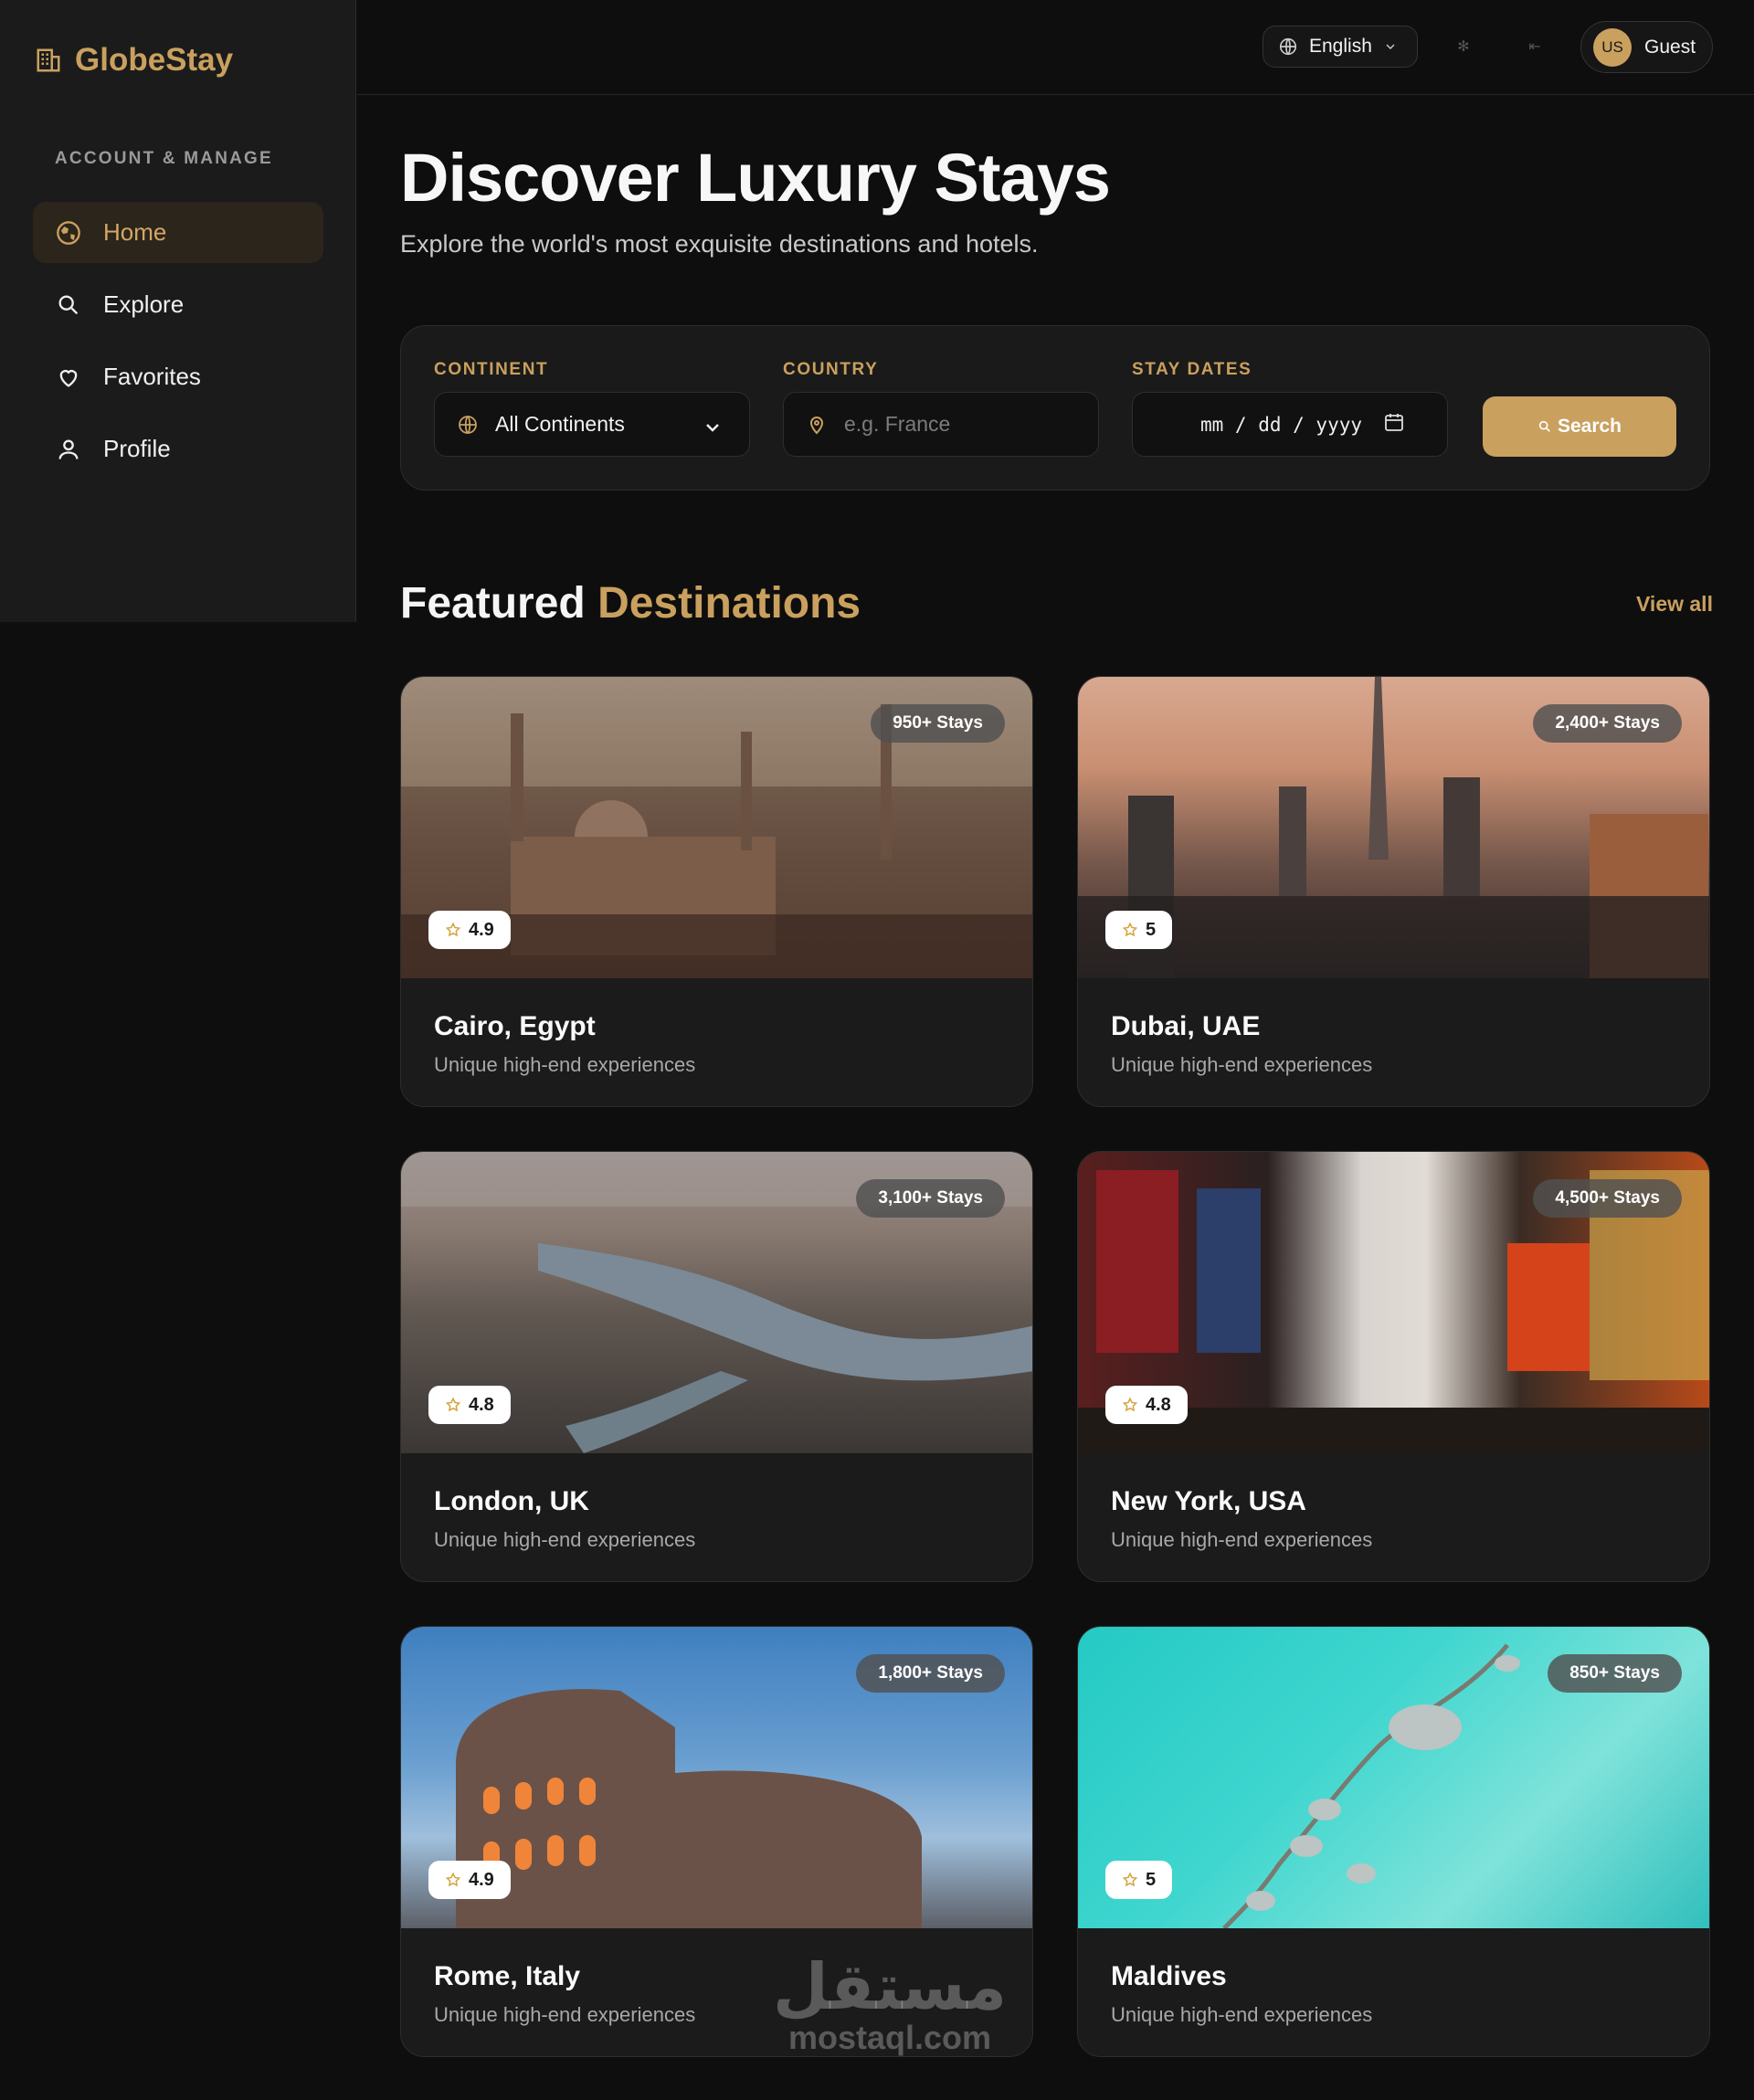 This screenshot has width=1754, height=2100. What do you see at coordinates (817, 425) in the screenshot?
I see `map-pin-icon` at bounding box center [817, 425].